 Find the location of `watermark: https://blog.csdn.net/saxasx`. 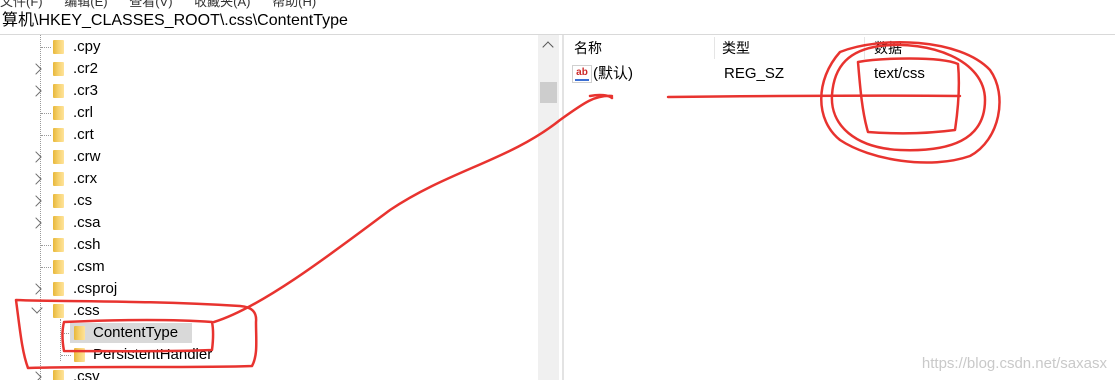

watermark: https://blog.csdn.net/saxasx is located at coordinates (1014, 363).